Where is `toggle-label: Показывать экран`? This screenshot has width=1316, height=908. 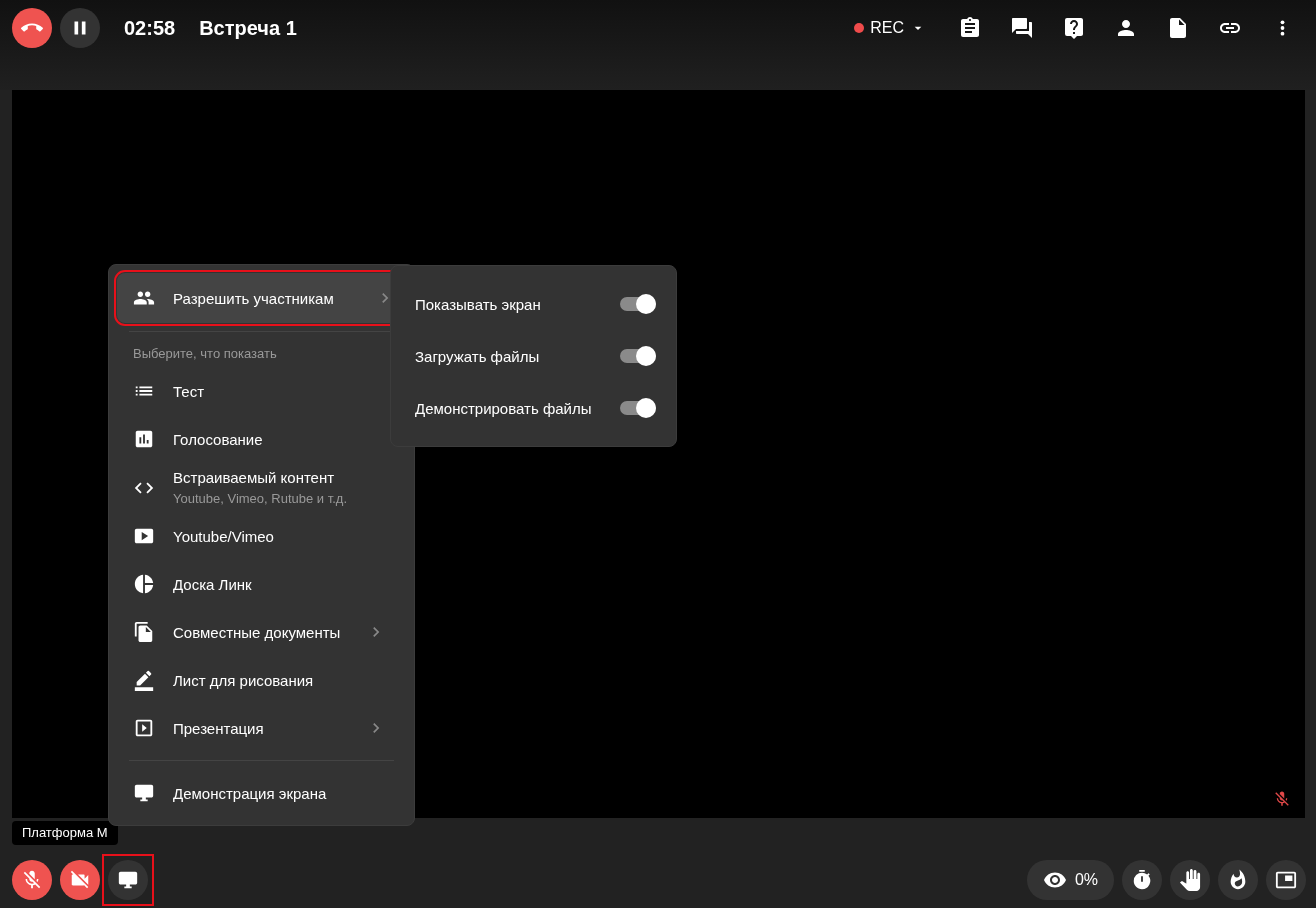 toggle-label: Показывать экран is located at coordinates (478, 304).